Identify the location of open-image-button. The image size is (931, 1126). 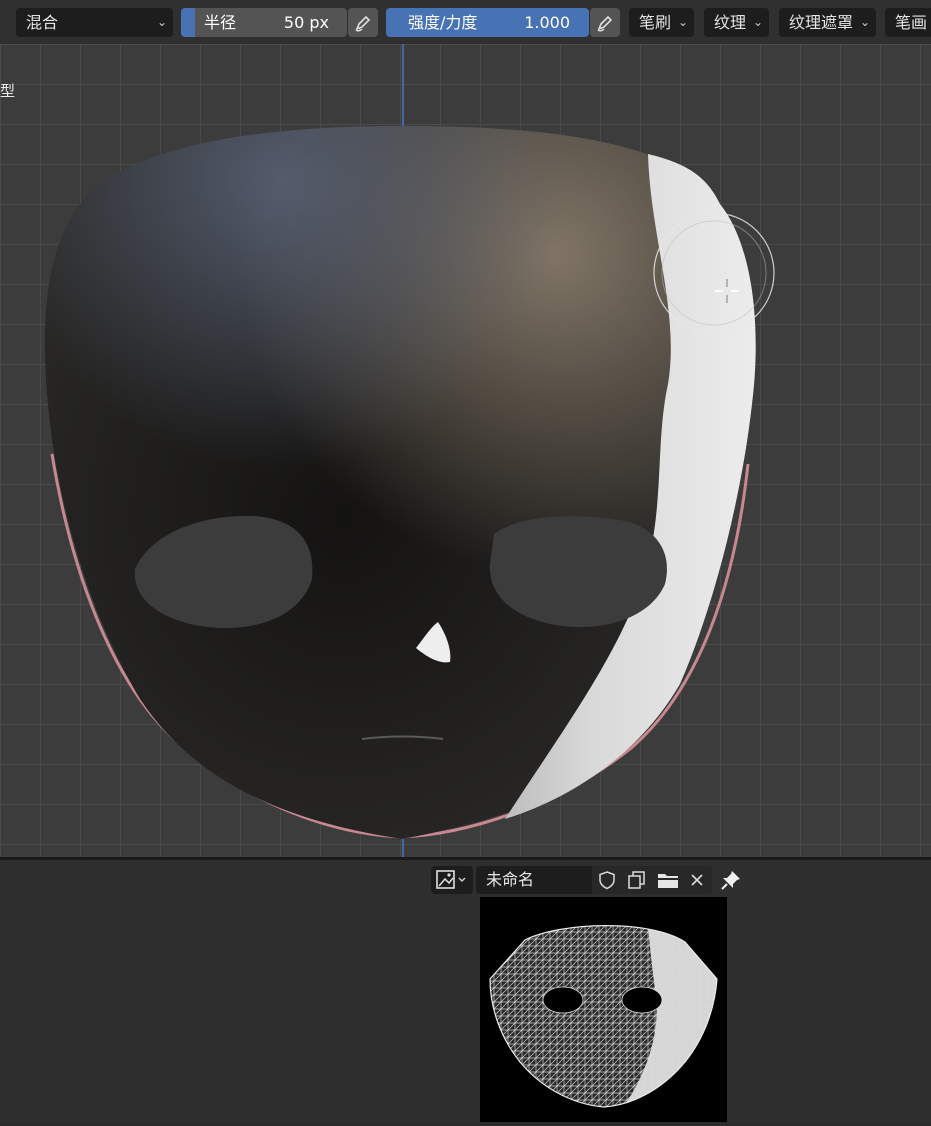
(667, 880).